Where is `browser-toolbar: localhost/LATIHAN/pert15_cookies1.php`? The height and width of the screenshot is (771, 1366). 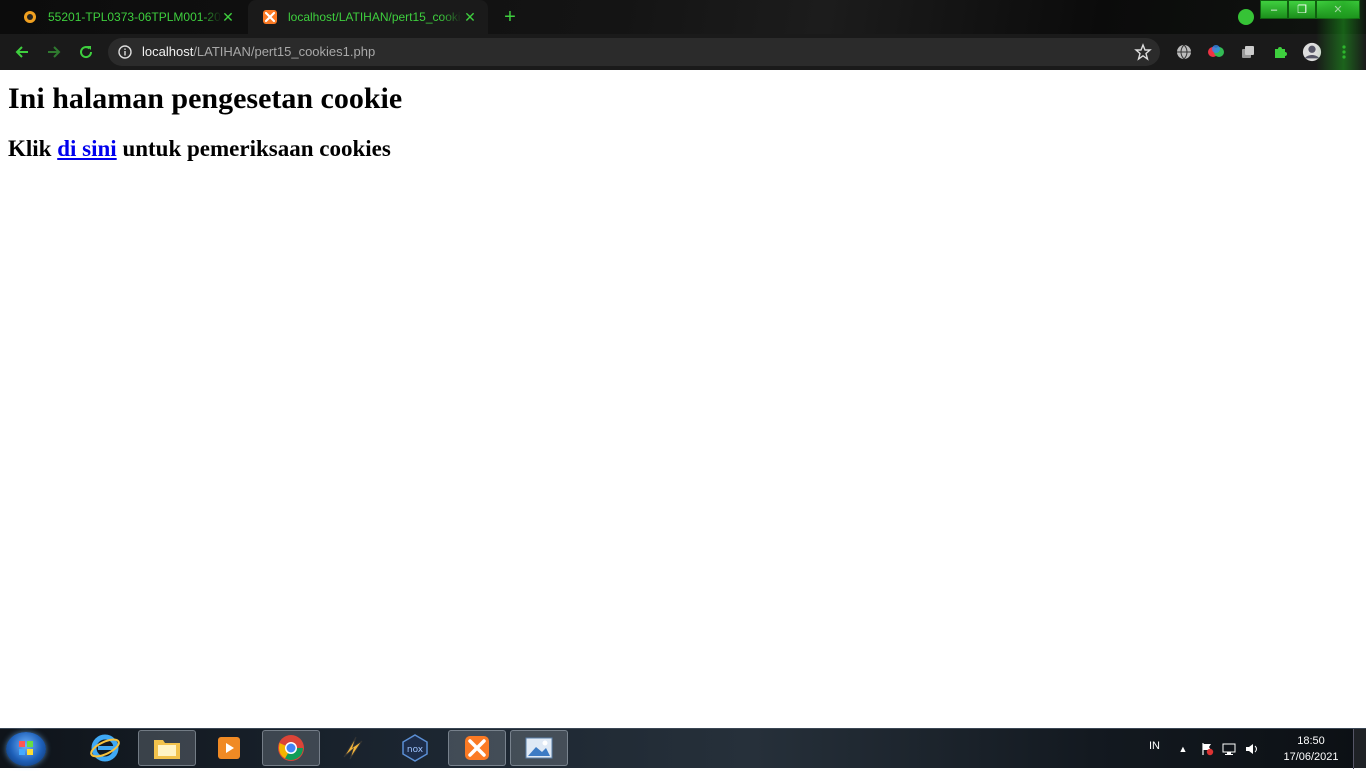
browser-toolbar: localhost/LATIHAN/pert15_cookies1.php is located at coordinates (683, 52).